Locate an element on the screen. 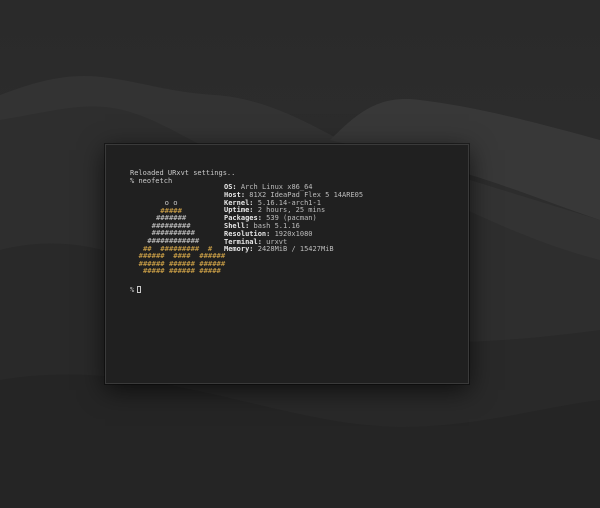  command-line: % neofetch is located at coordinates (151, 181).